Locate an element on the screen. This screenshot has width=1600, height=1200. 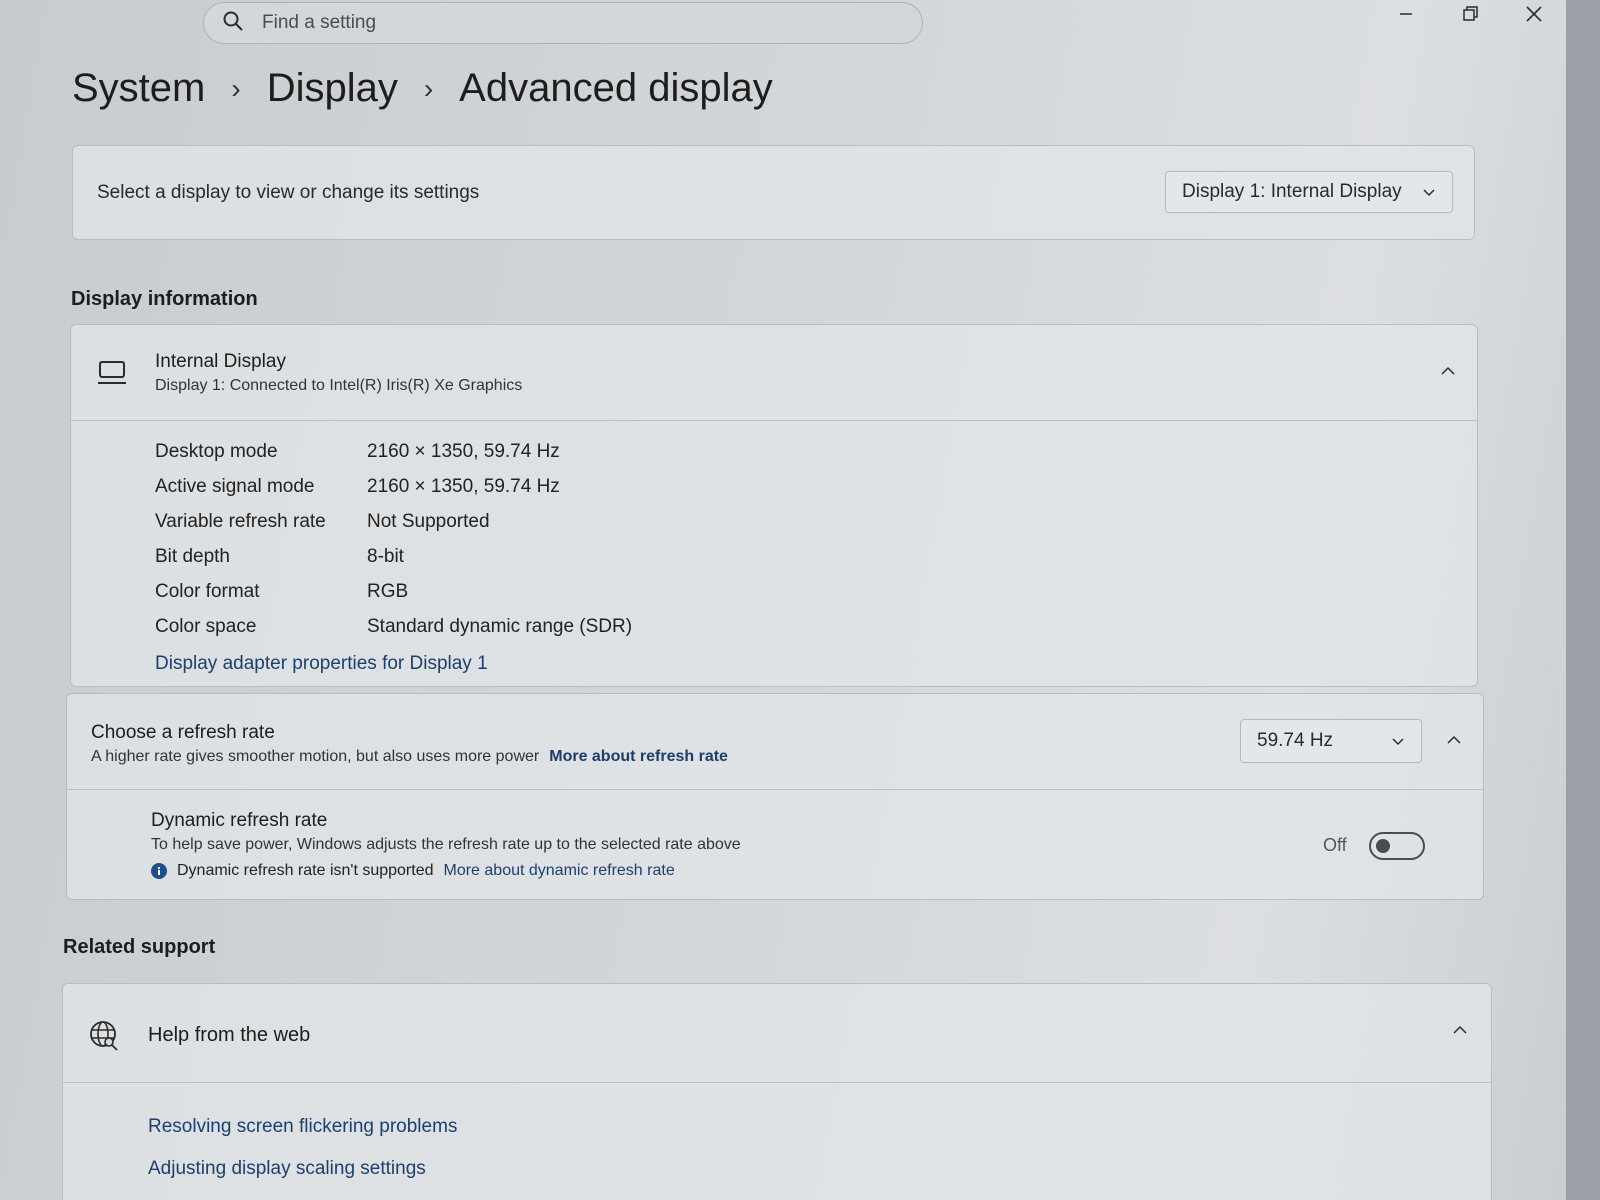
restore-button is located at coordinates (1470, 16).